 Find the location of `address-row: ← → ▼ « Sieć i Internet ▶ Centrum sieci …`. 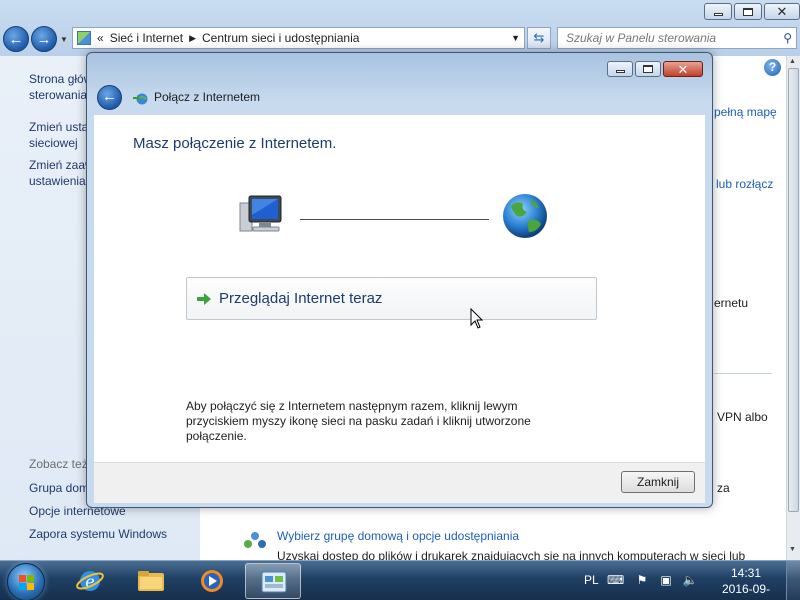

address-row: ← → ▼ « Sieć i Internet ▶ Centrum sieci … is located at coordinates (400, 39).